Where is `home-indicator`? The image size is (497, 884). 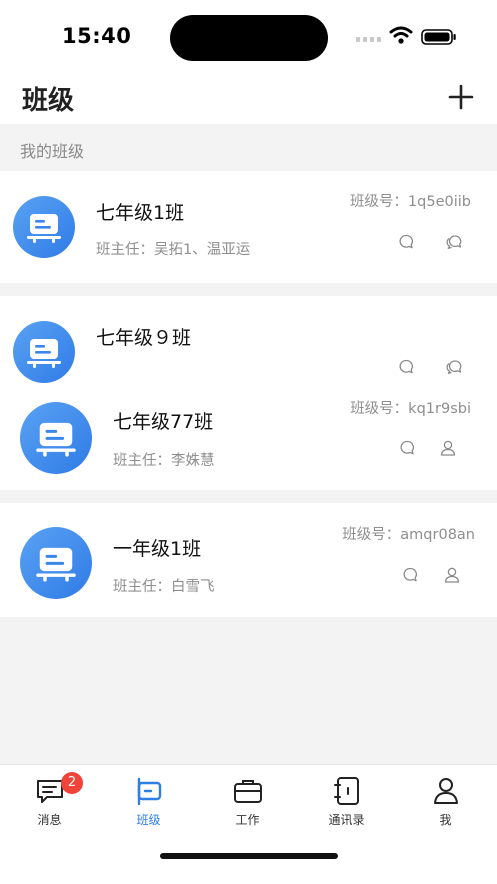
home-indicator is located at coordinates (249, 856).